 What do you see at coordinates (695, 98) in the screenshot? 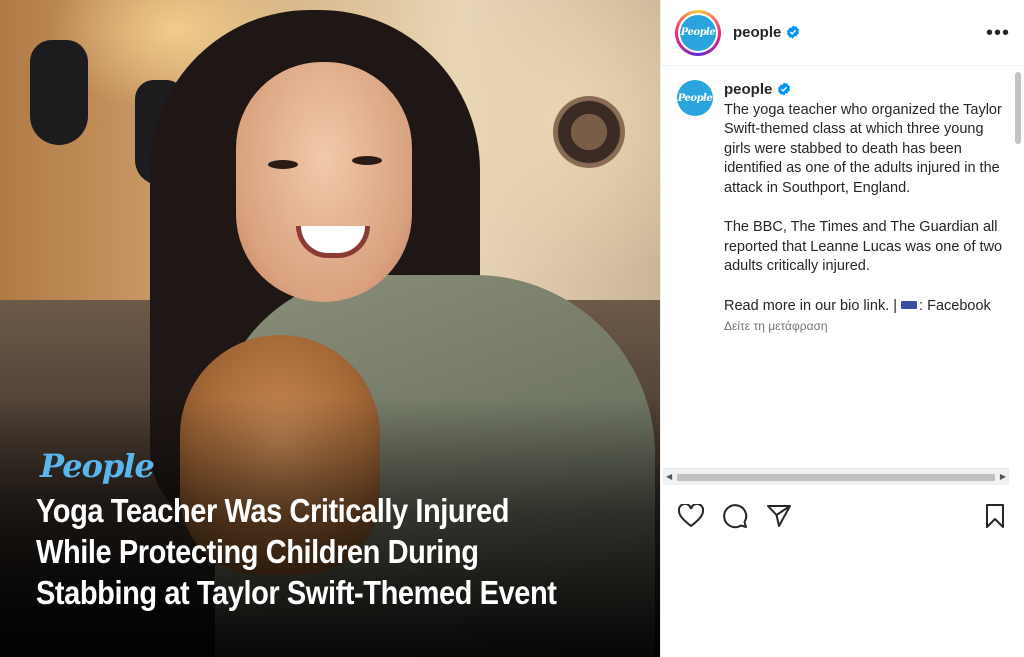
I see `caption-avatar: People` at bounding box center [695, 98].